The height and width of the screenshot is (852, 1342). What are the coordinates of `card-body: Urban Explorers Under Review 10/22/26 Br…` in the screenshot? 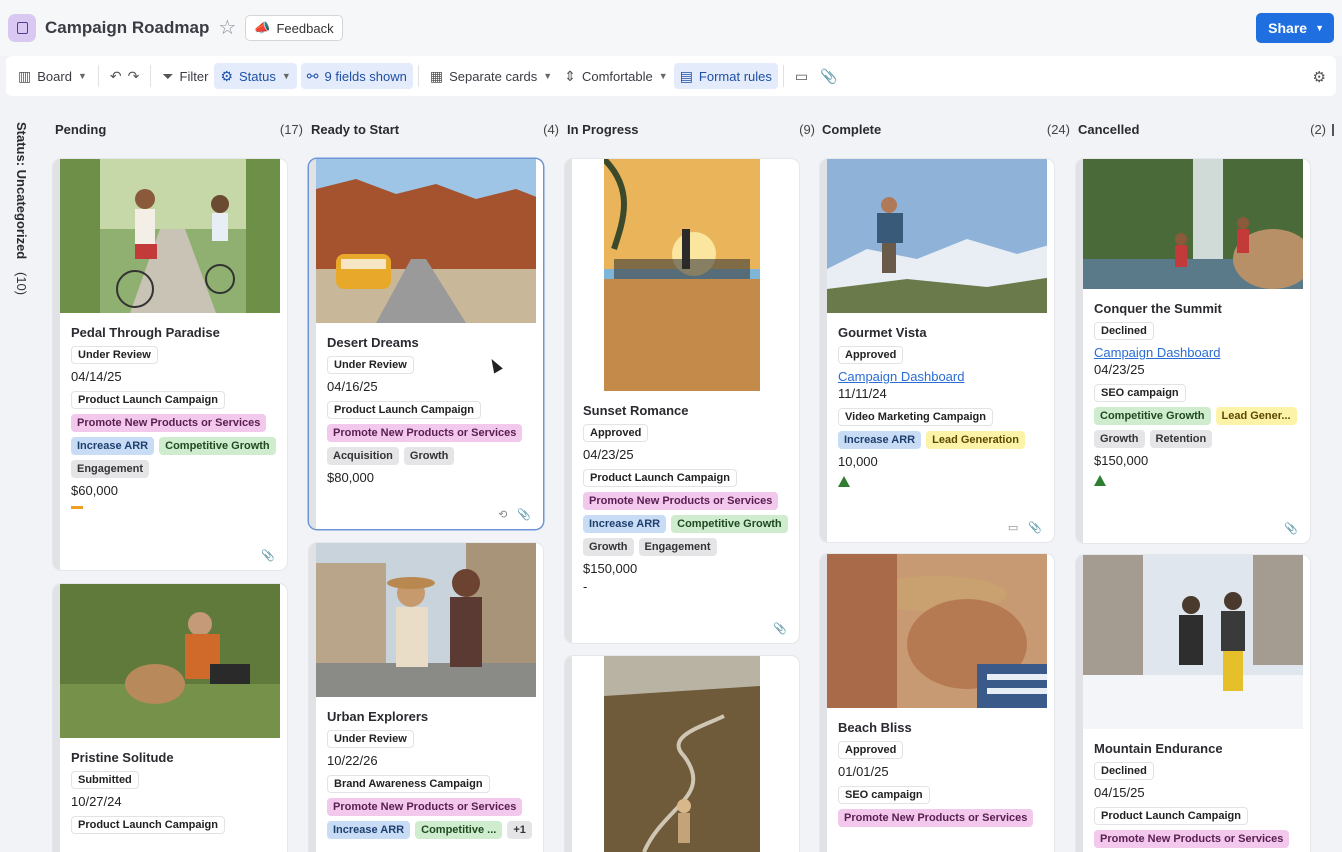 It's located at (426, 774).